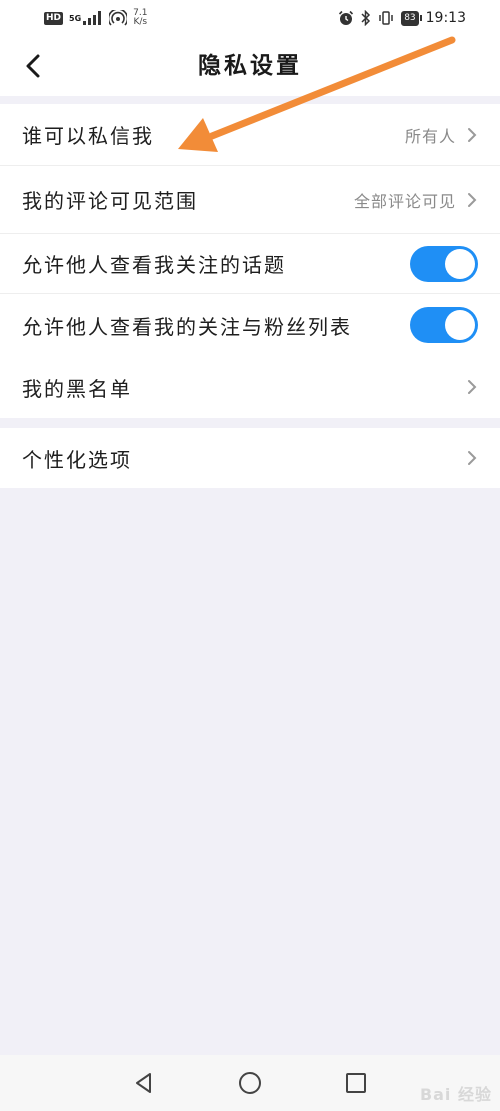 Image resolution: width=500 pixels, height=1111 pixels. What do you see at coordinates (444, 325) in the screenshot?
I see `follow-fan-list-toggle` at bounding box center [444, 325].